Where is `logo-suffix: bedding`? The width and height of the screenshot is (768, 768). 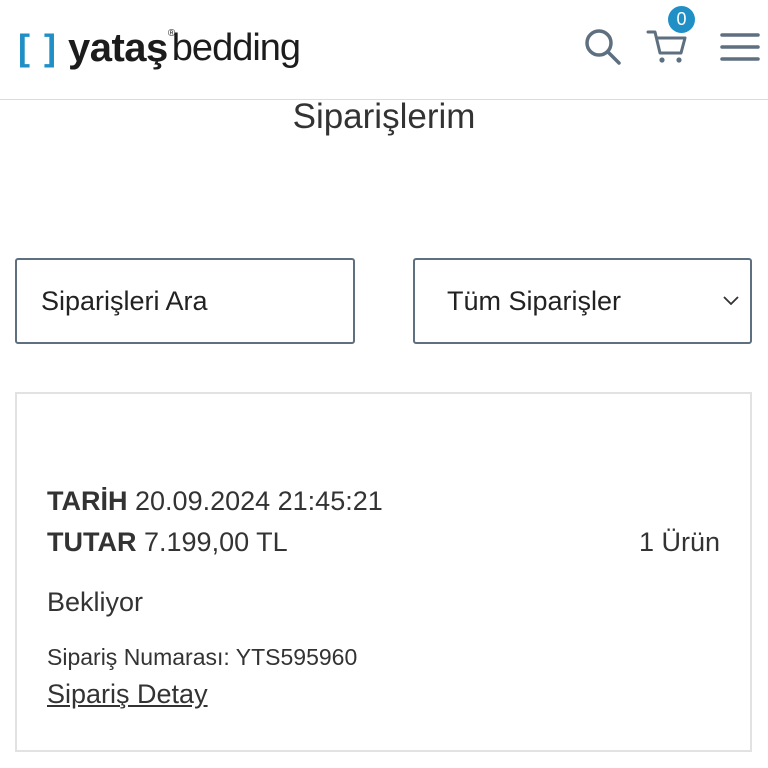 logo-suffix: bedding is located at coordinates (236, 47).